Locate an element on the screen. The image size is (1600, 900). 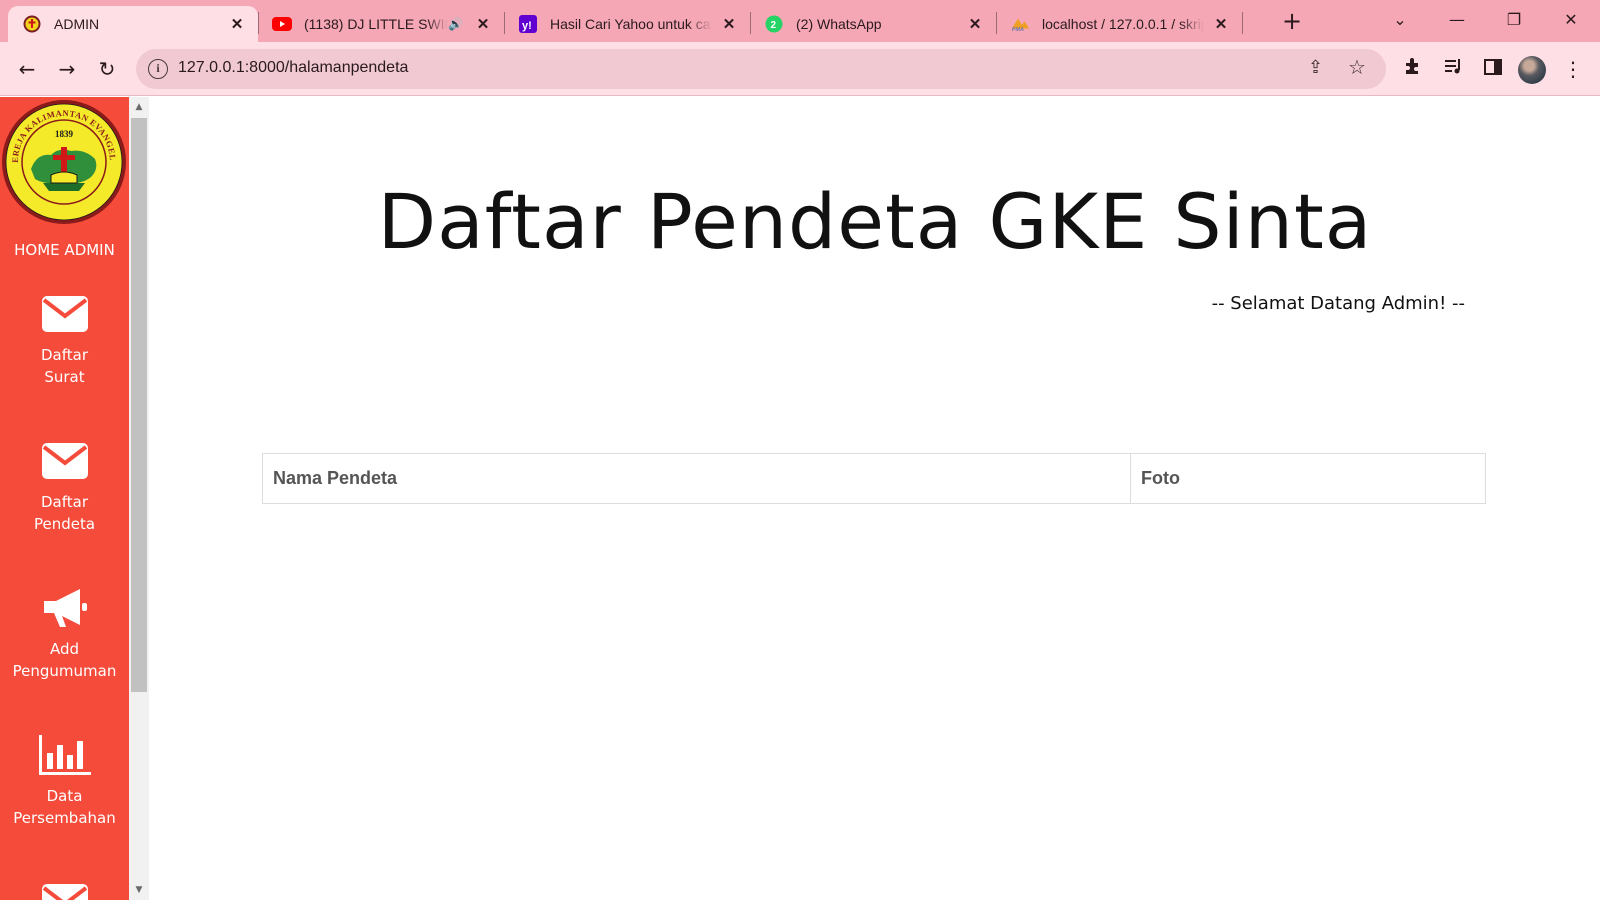
yahoo-icon: y! is located at coordinates (528, 24).